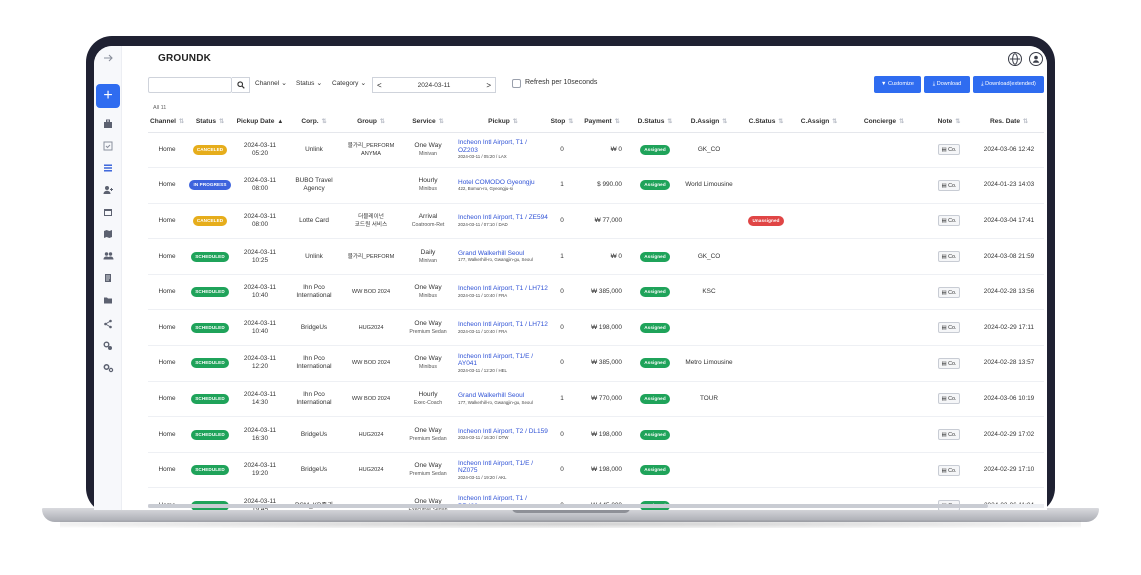 The height and width of the screenshot is (575, 1141). Describe the element at coordinates (503, 146) in the screenshot. I see `pickup-location-link: Incheon Intl Airport, T1 / OZ203` at that location.